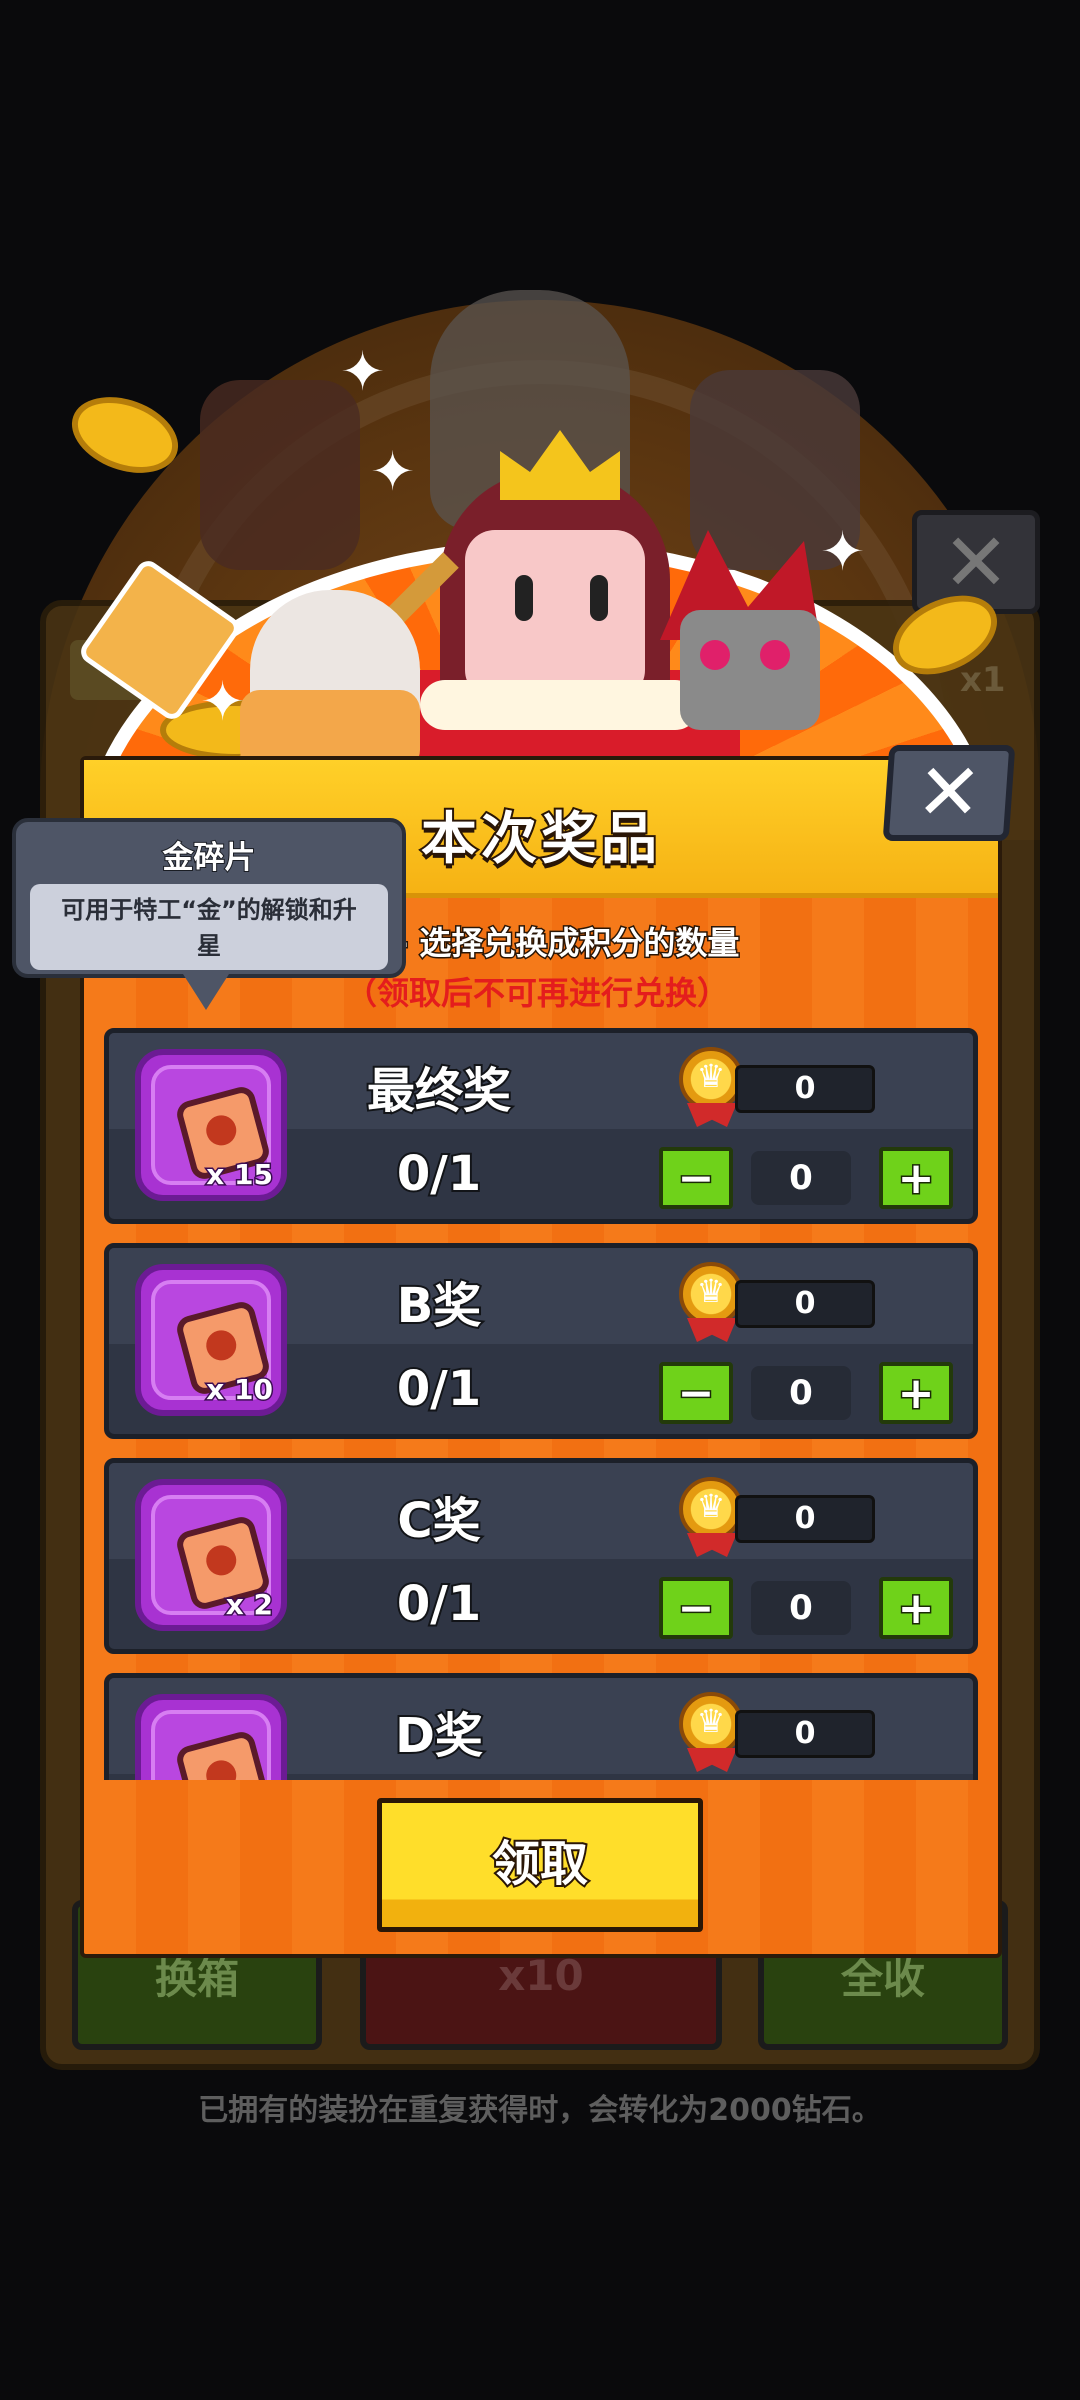 The width and height of the screenshot is (1080, 2400). I want to click on prize-row: x 15 最终奖 0/1 0 − 0 +, so click(541, 1126).